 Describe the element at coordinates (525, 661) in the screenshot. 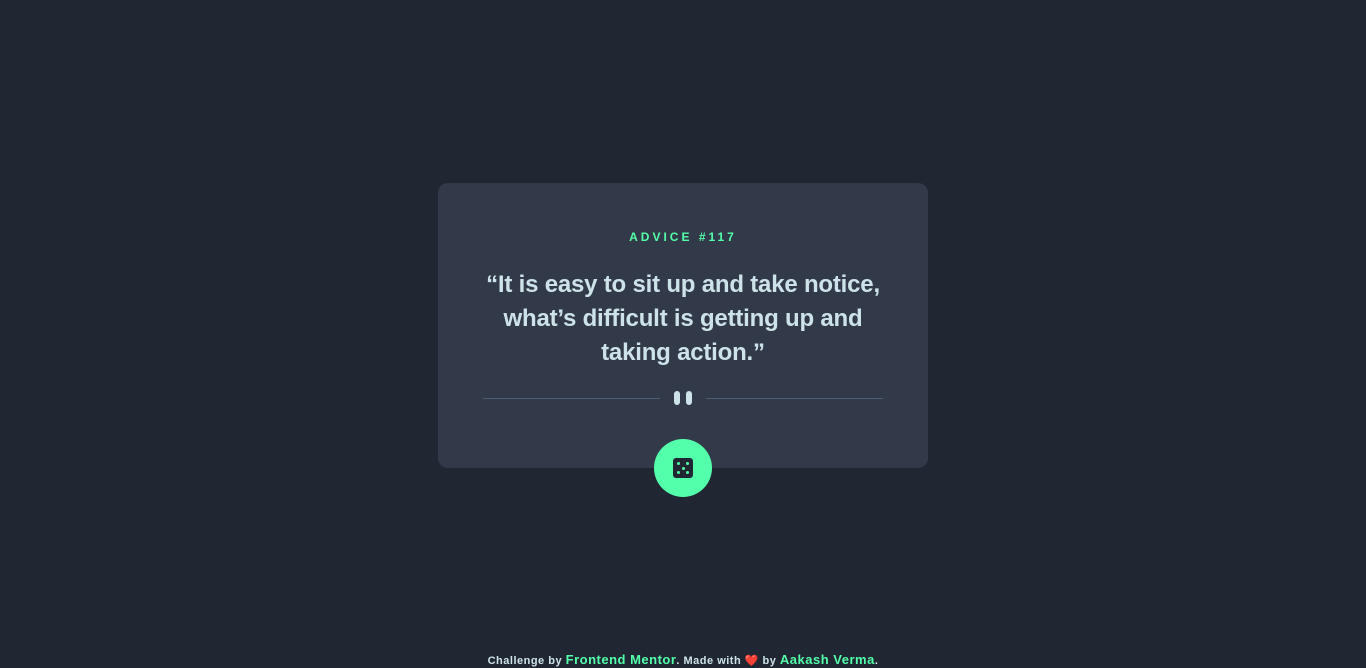

I see `attribution-prefix: Challenge by` at that location.